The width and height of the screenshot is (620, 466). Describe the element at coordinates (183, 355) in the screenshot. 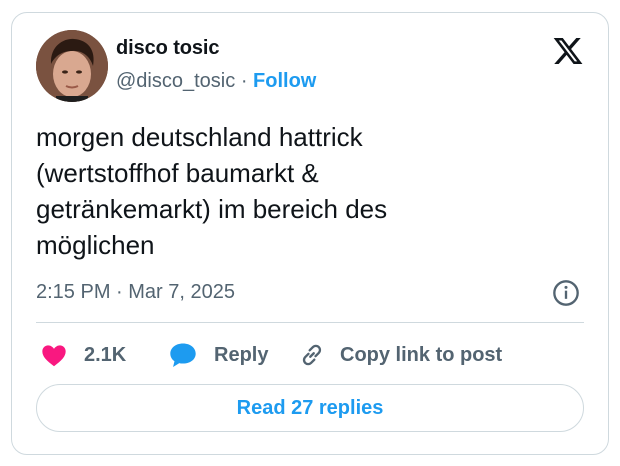

I see `speech-bubble-icon` at that location.